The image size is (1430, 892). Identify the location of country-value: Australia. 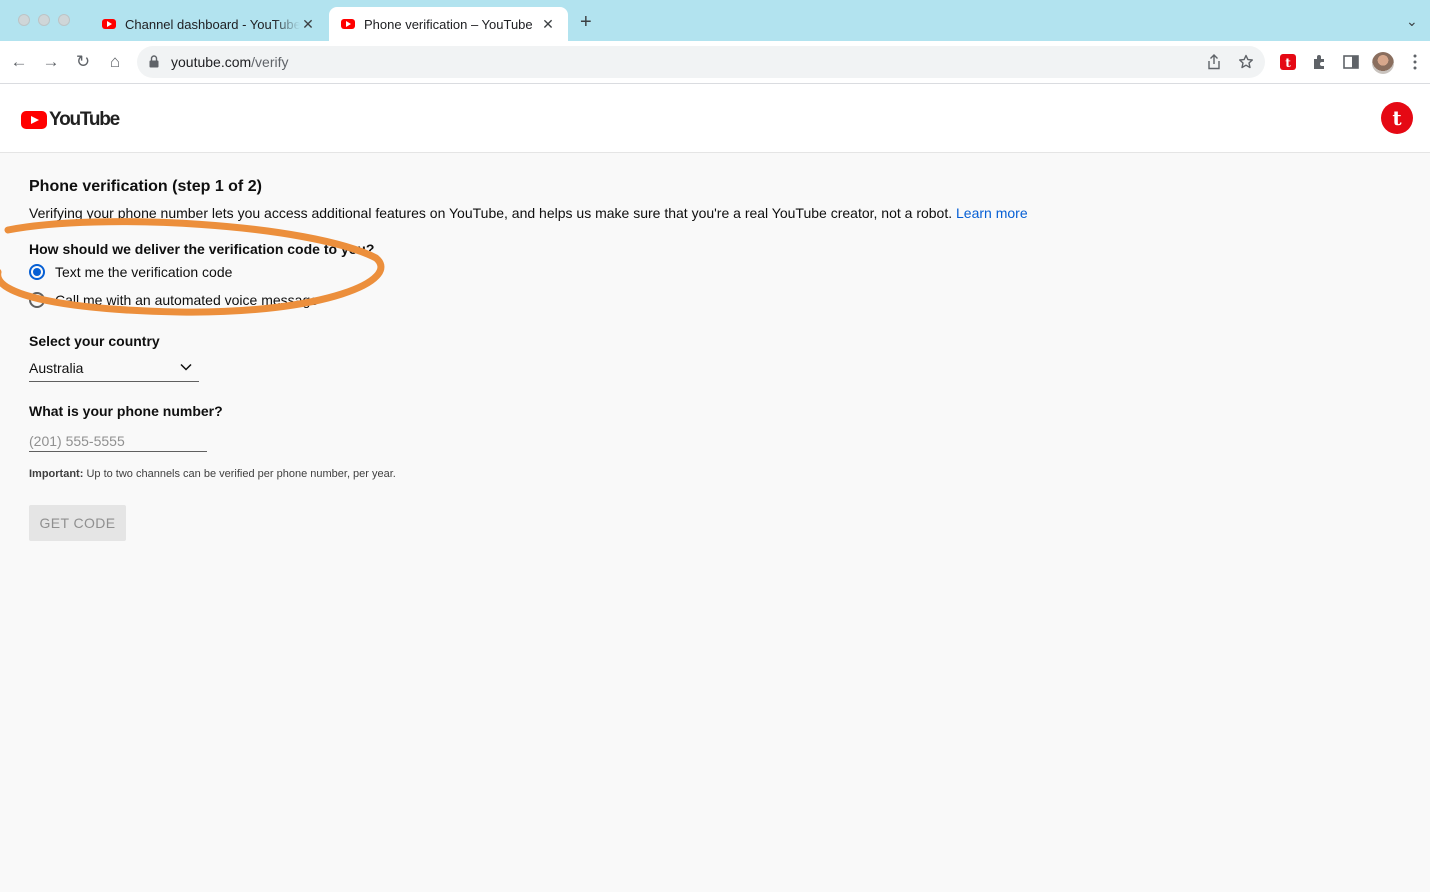
(56, 368).